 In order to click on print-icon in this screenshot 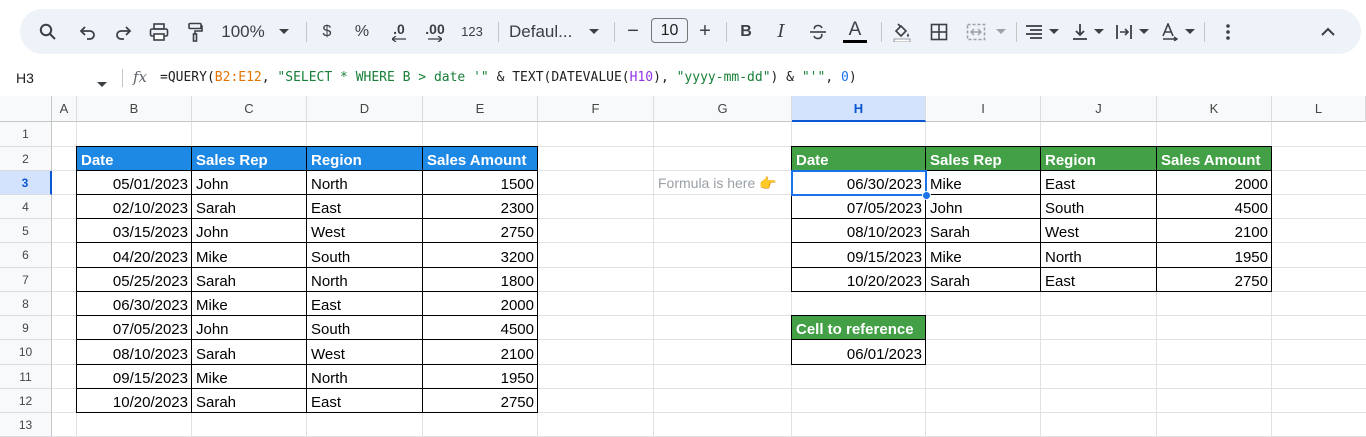, I will do `click(159, 31)`.